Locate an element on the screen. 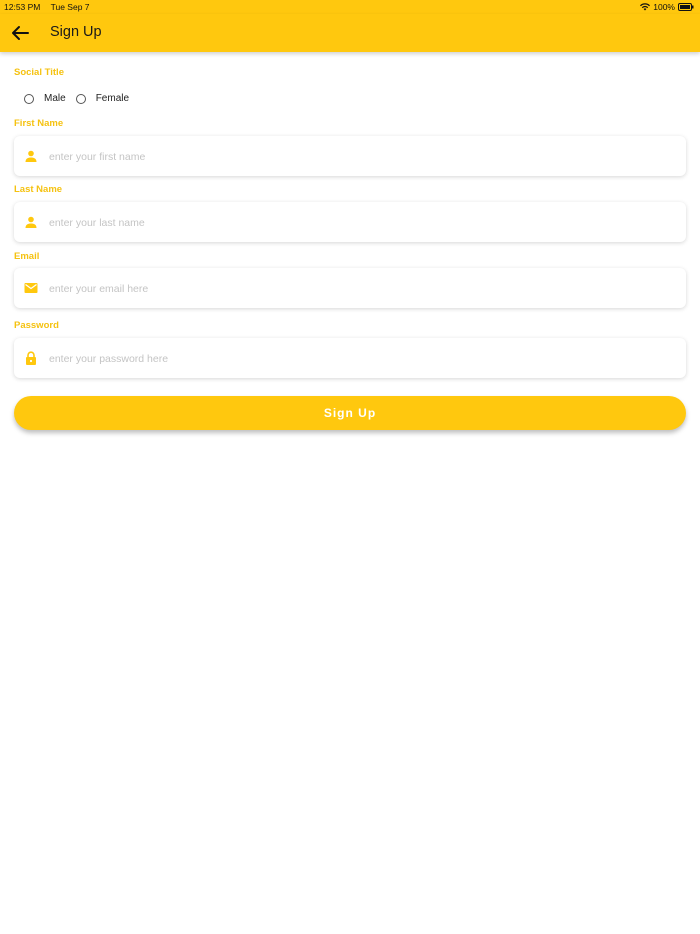 This screenshot has width=700, height=934. radio-female is located at coordinates (80, 98).